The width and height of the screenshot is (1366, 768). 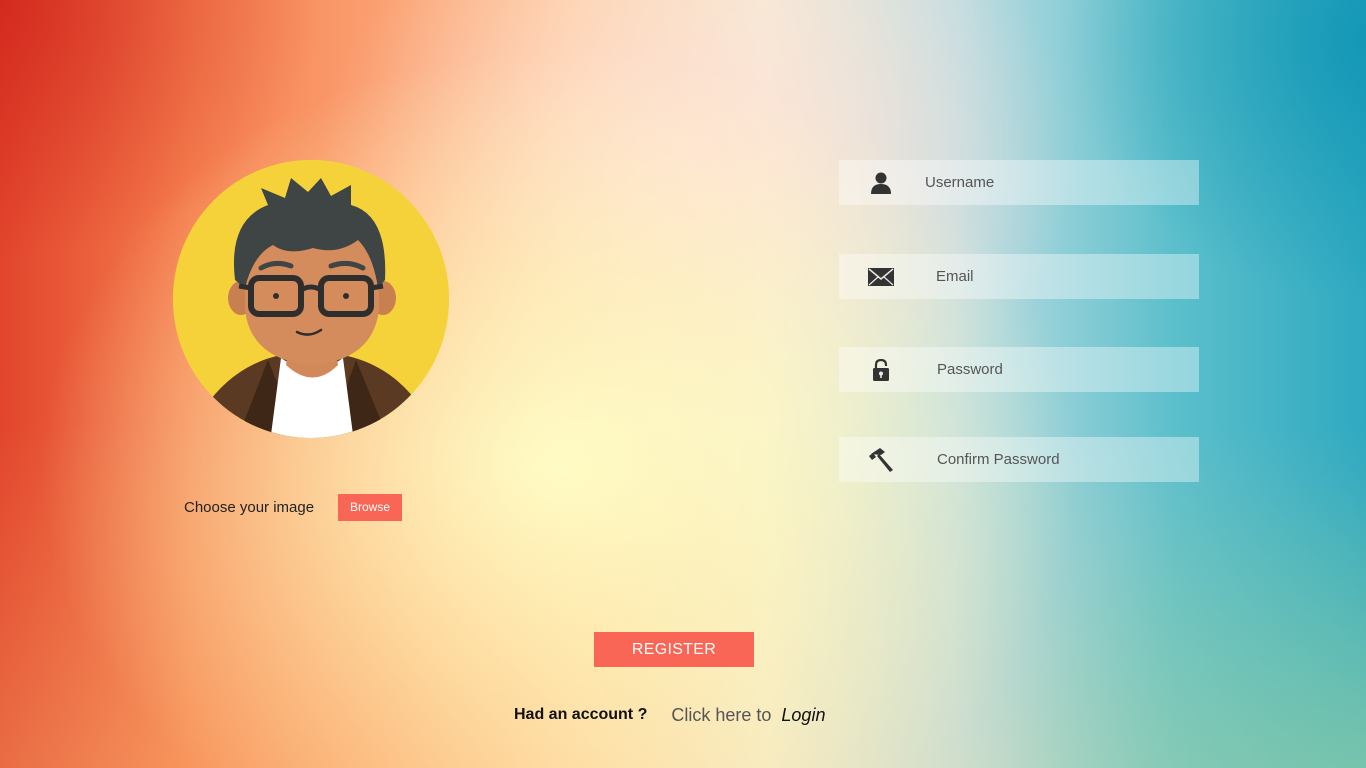 What do you see at coordinates (721, 714) in the screenshot?
I see `click-here-text: Click here to` at bounding box center [721, 714].